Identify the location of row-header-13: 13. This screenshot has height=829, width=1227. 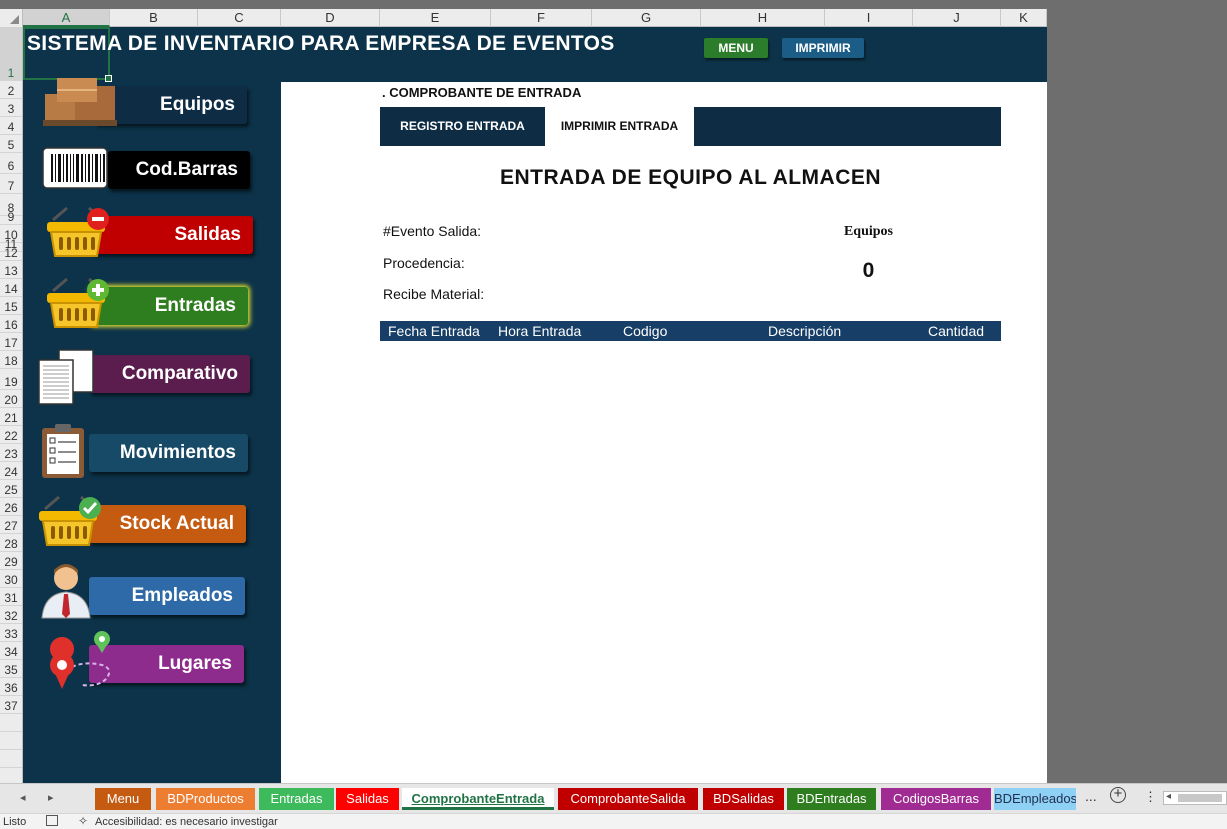
(11, 270).